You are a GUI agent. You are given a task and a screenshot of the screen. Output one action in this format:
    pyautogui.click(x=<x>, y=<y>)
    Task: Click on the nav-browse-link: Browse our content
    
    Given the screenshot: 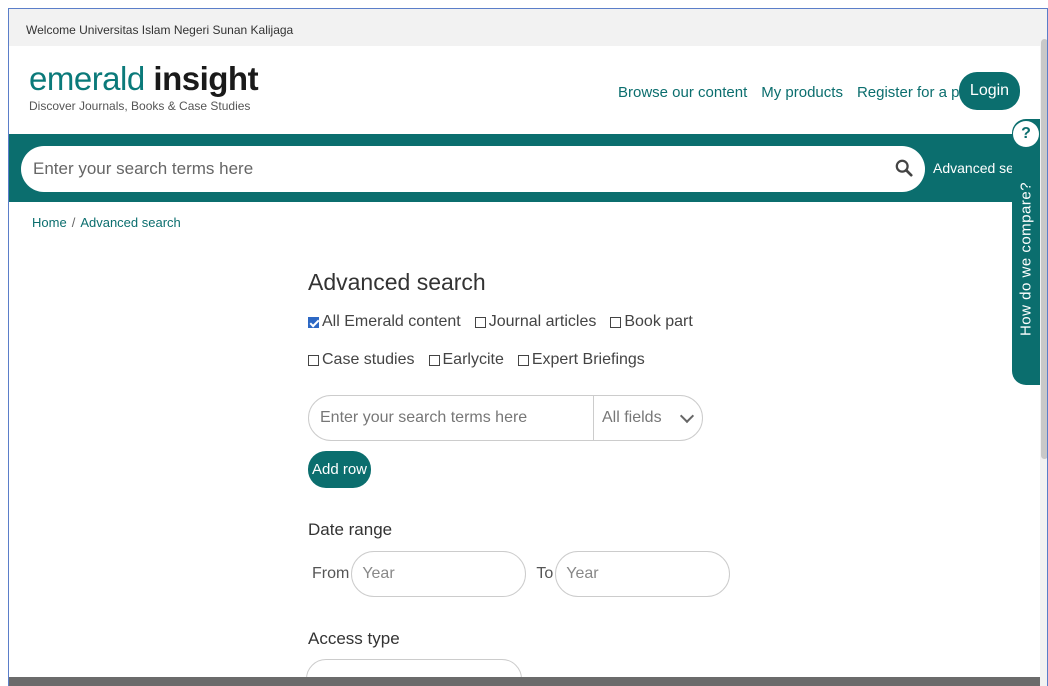 What is the action you would take?
    pyautogui.click(x=682, y=92)
    